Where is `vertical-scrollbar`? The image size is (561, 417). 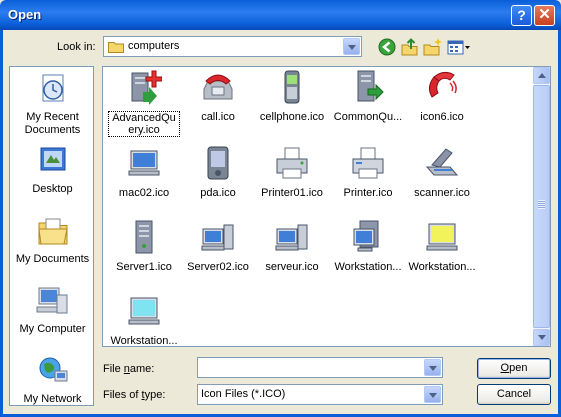
vertical-scrollbar is located at coordinates (541, 206).